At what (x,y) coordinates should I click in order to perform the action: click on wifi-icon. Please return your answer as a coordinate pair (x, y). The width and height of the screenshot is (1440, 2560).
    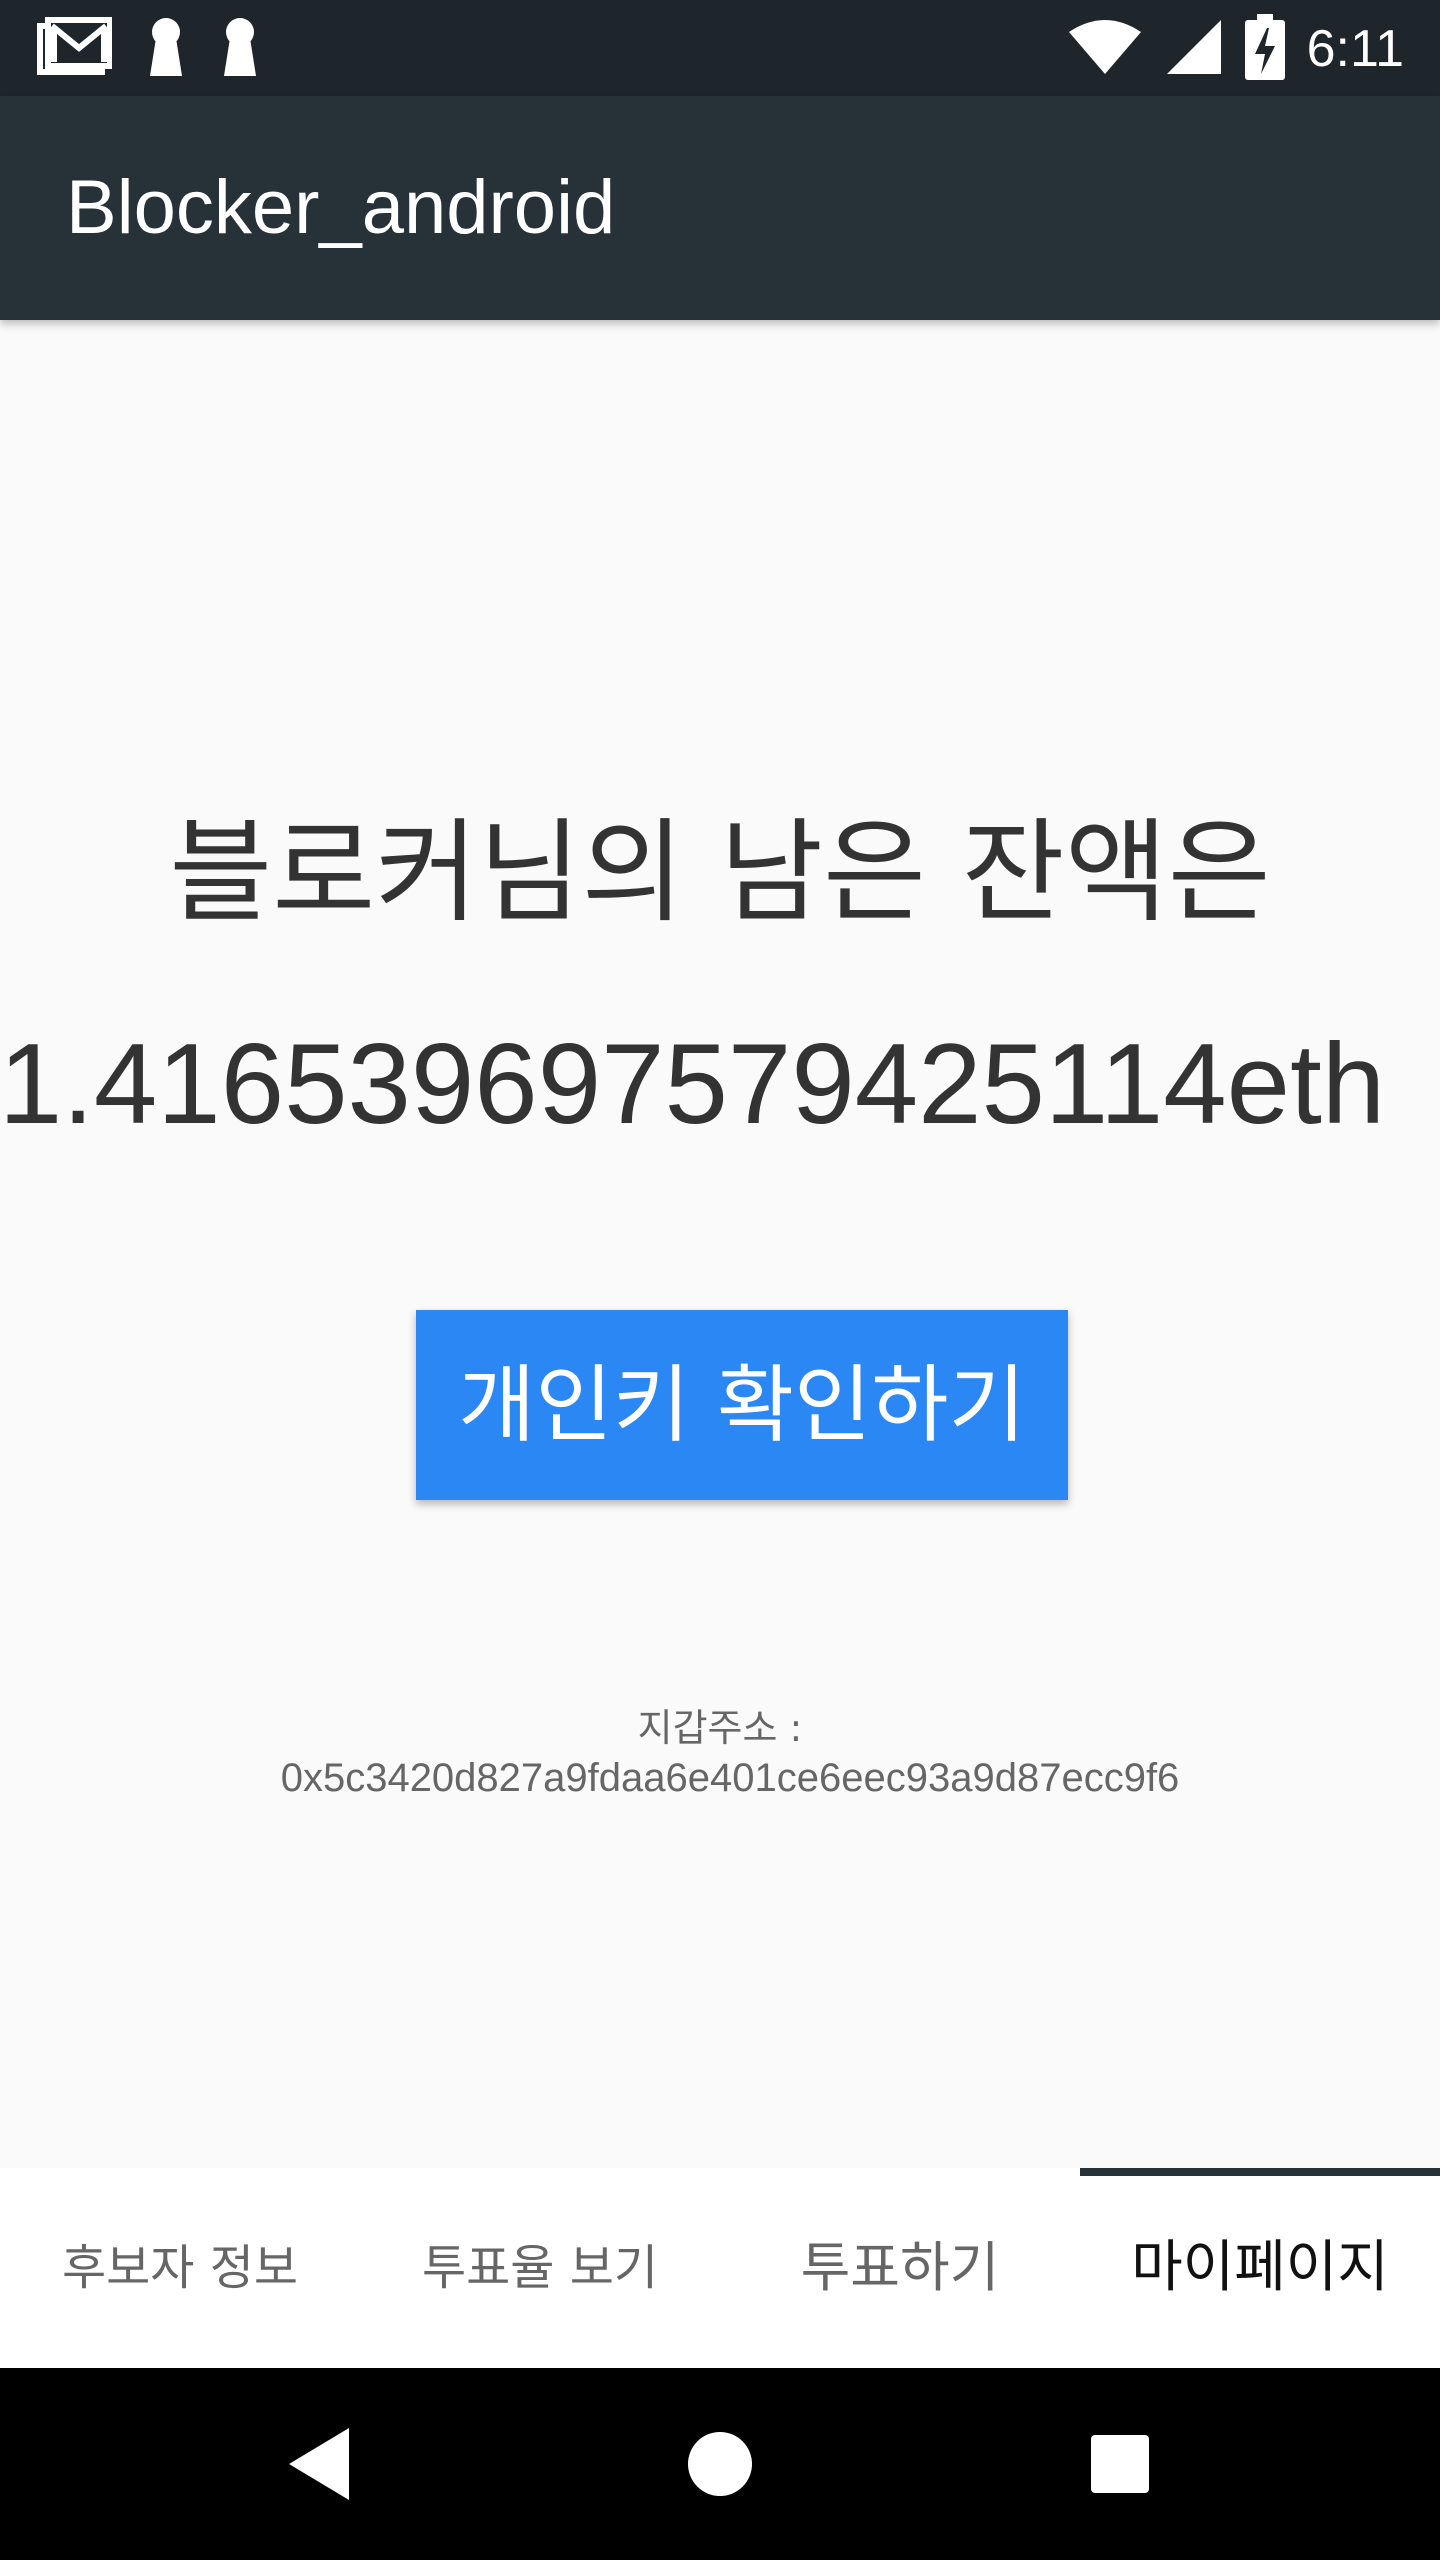
    Looking at the image, I should click on (1105, 49).